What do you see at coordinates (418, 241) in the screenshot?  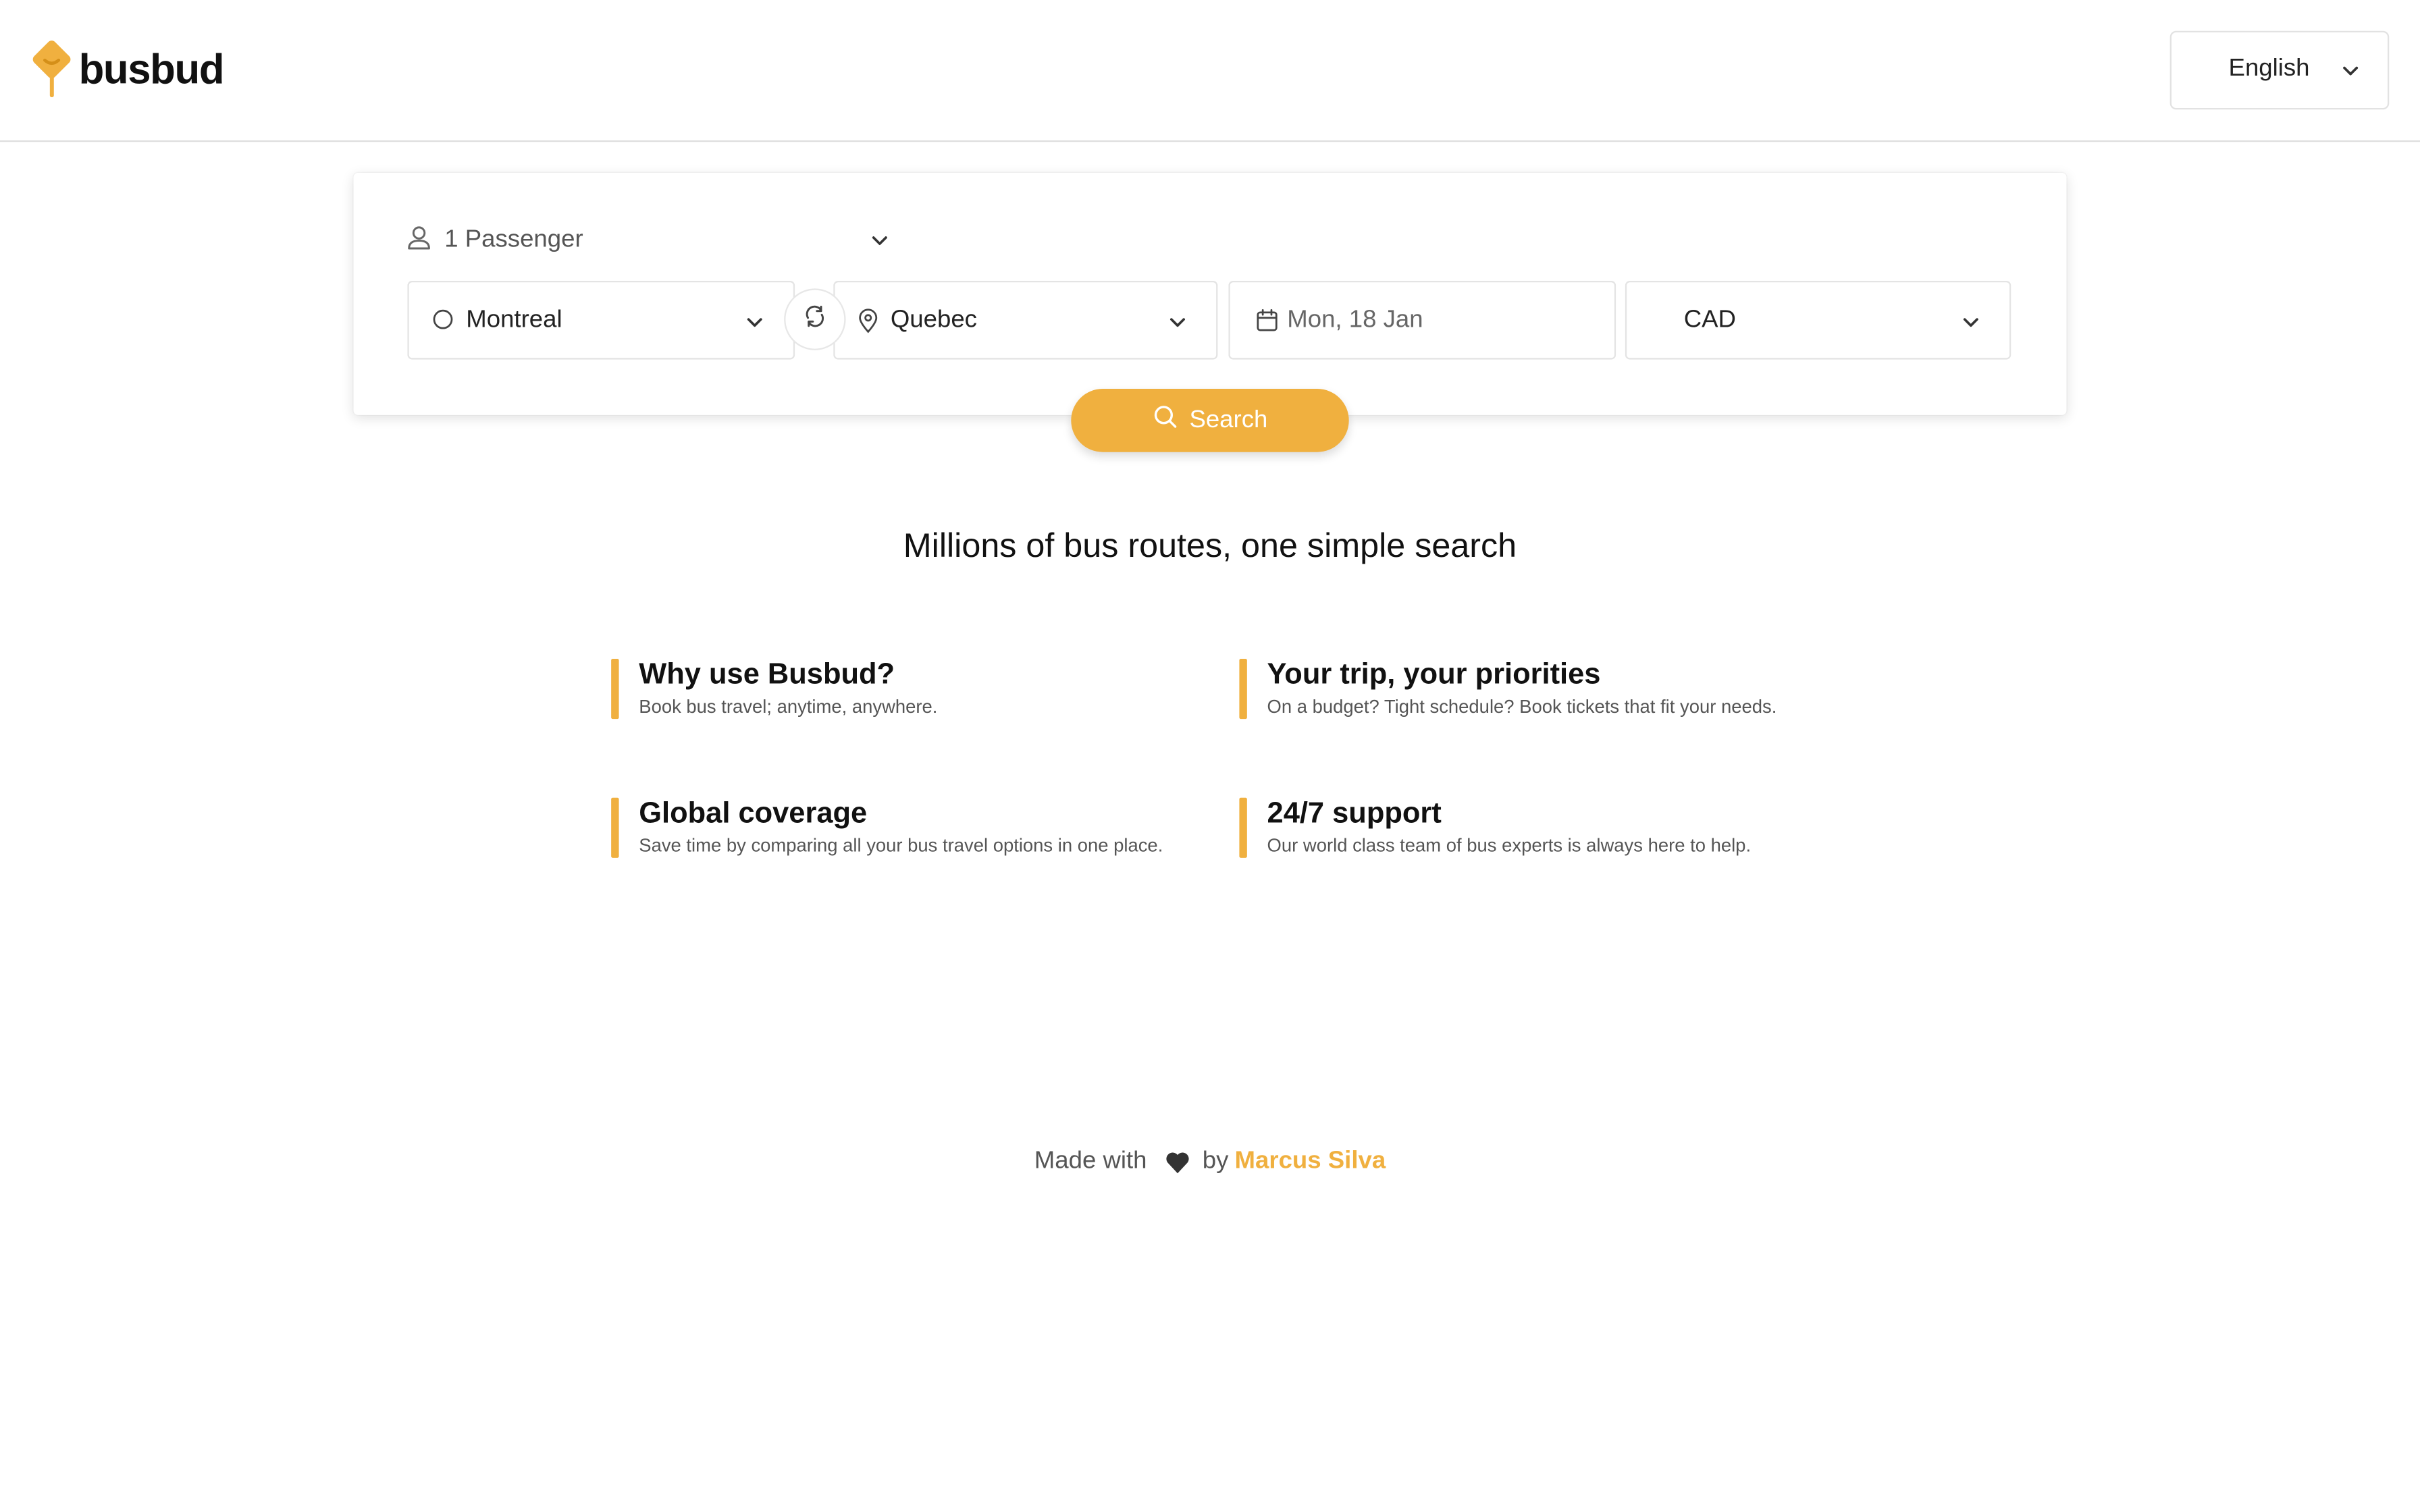 I see `user-icon` at bounding box center [418, 241].